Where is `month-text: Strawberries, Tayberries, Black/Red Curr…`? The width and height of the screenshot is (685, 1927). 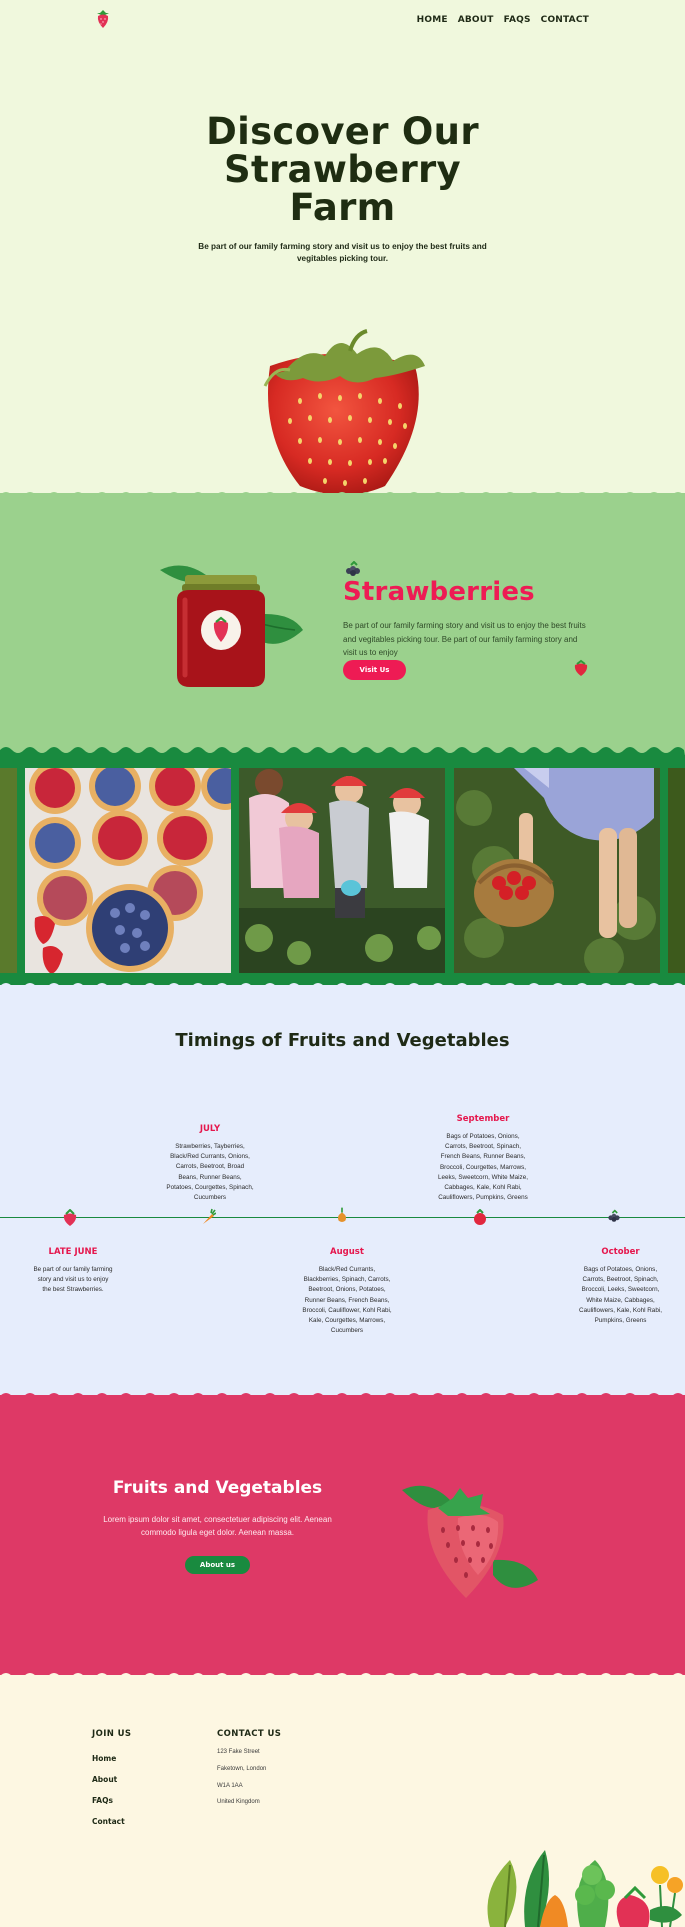 month-text: Strawberries, Tayberries, Black/Red Curr… is located at coordinates (210, 1172).